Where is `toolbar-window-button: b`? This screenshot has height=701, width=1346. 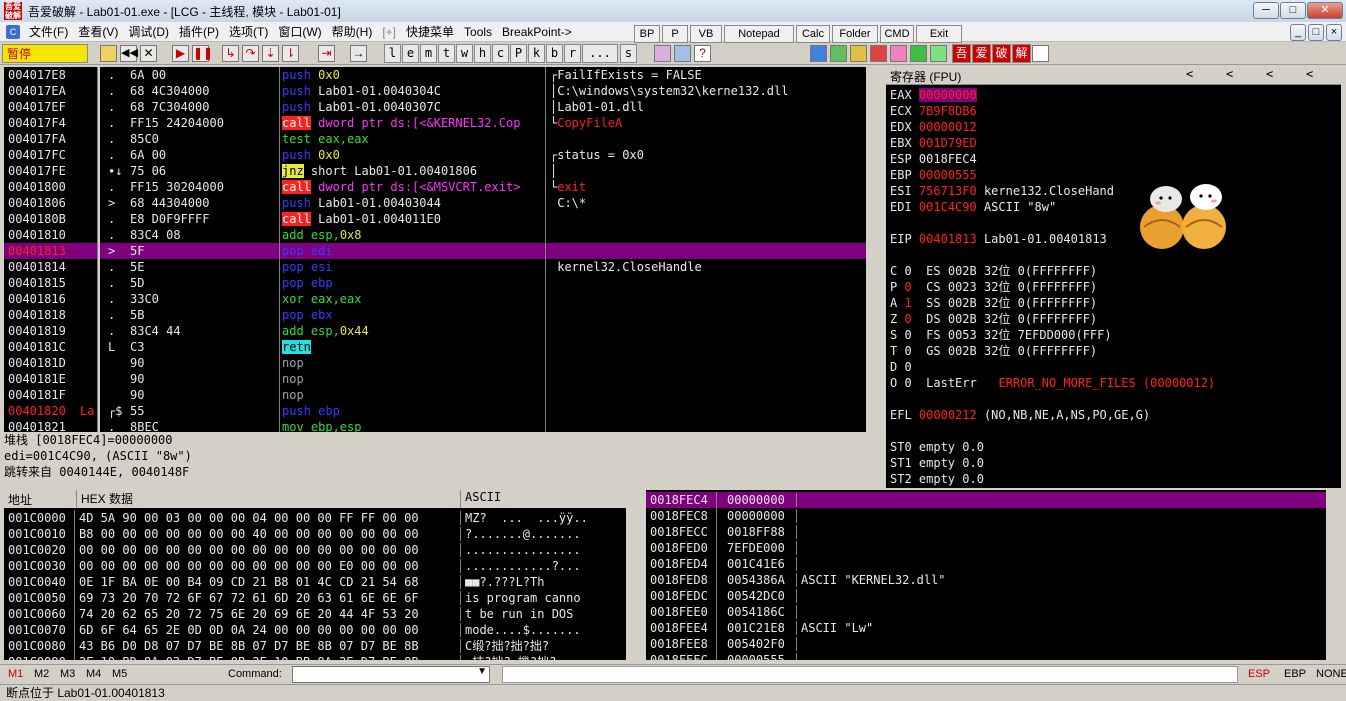 toolbar-window-button: b is located at coordinates (554, 53).